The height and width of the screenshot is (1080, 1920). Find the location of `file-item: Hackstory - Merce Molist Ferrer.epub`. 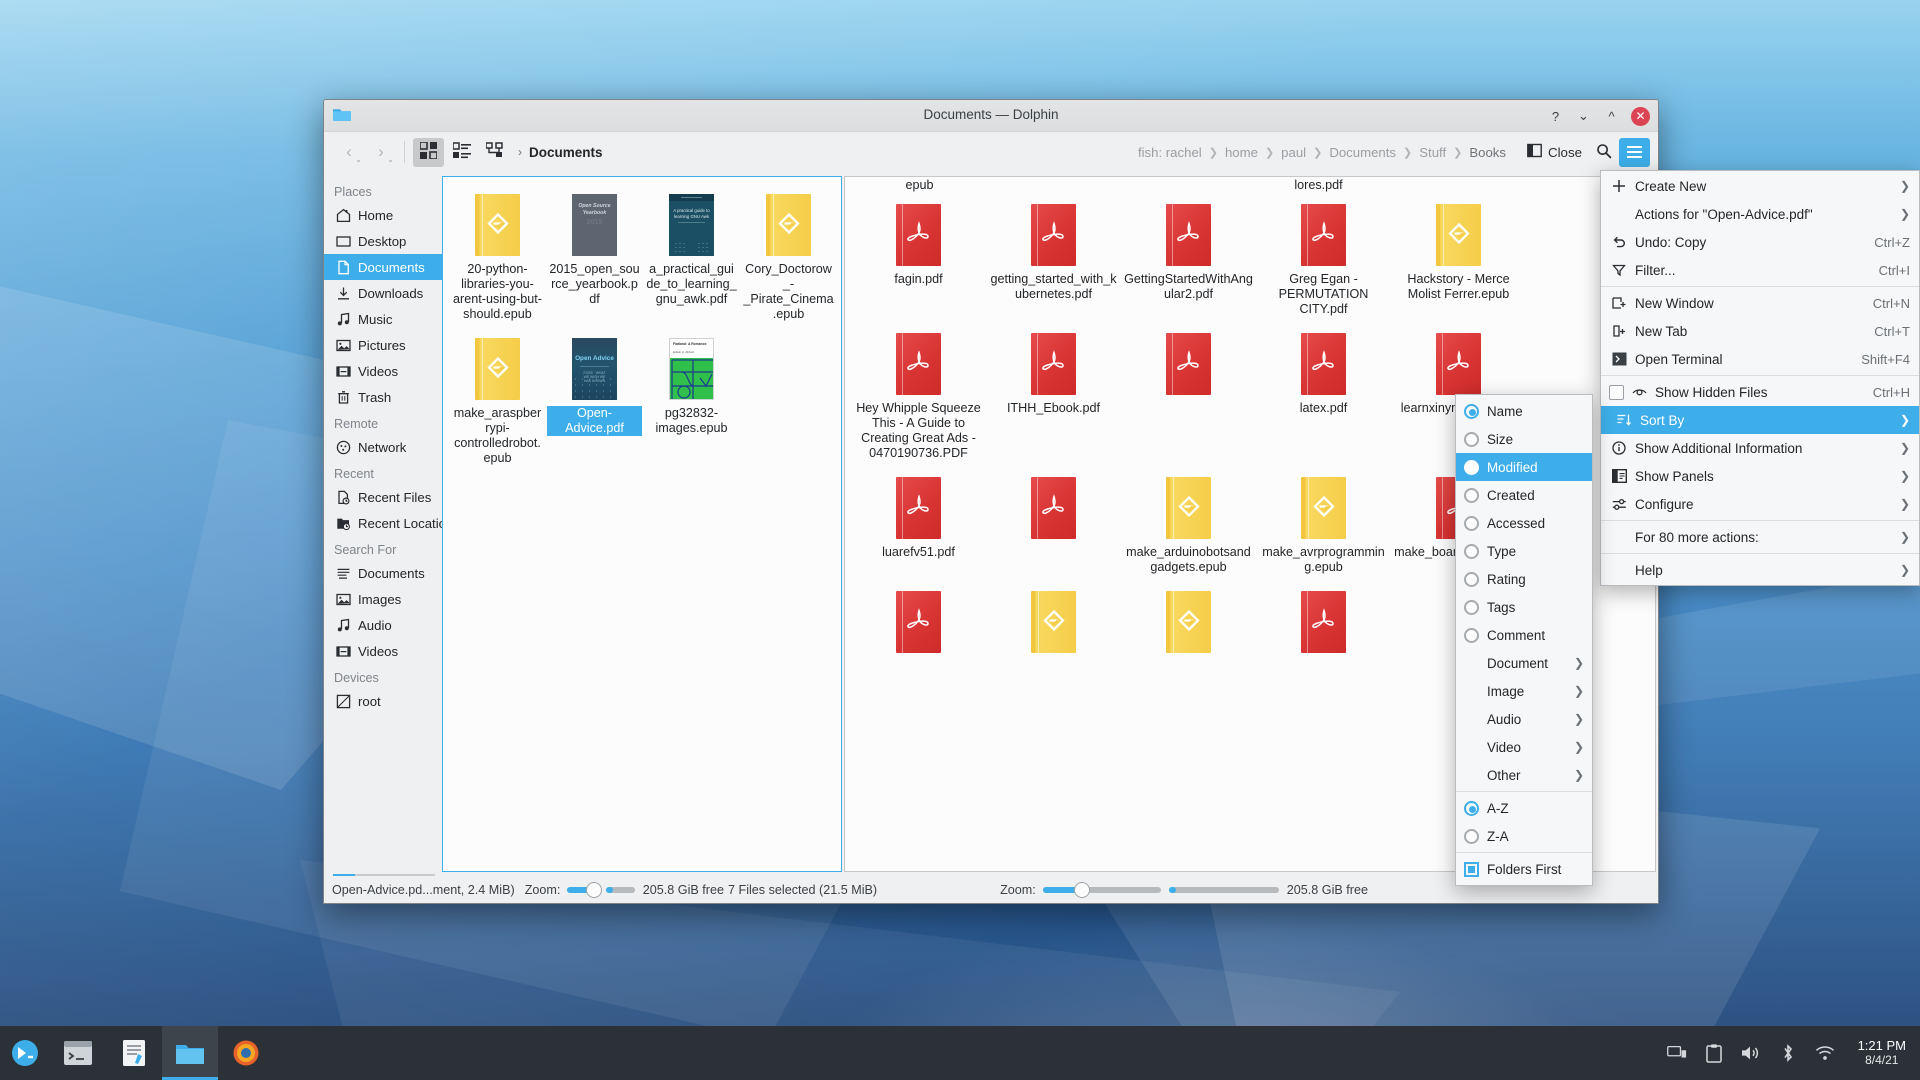

file-item: Hackstory - Merce Molist Ferrer.epub is located at coordinates (1458, 256).